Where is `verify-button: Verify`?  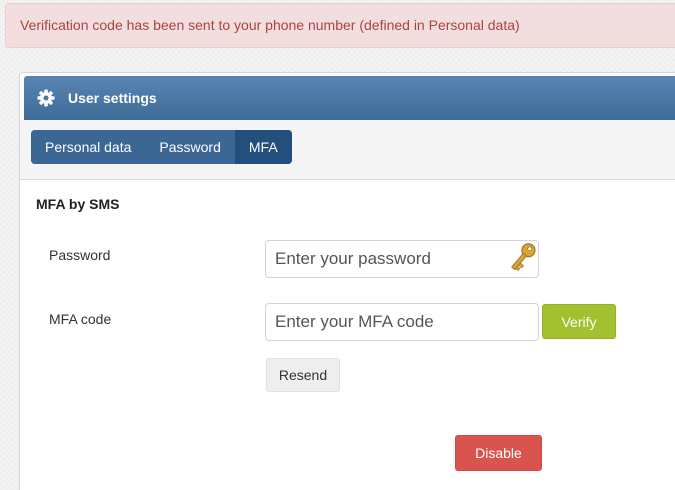
verify-button: Verify is located at coordinates (579, 321).